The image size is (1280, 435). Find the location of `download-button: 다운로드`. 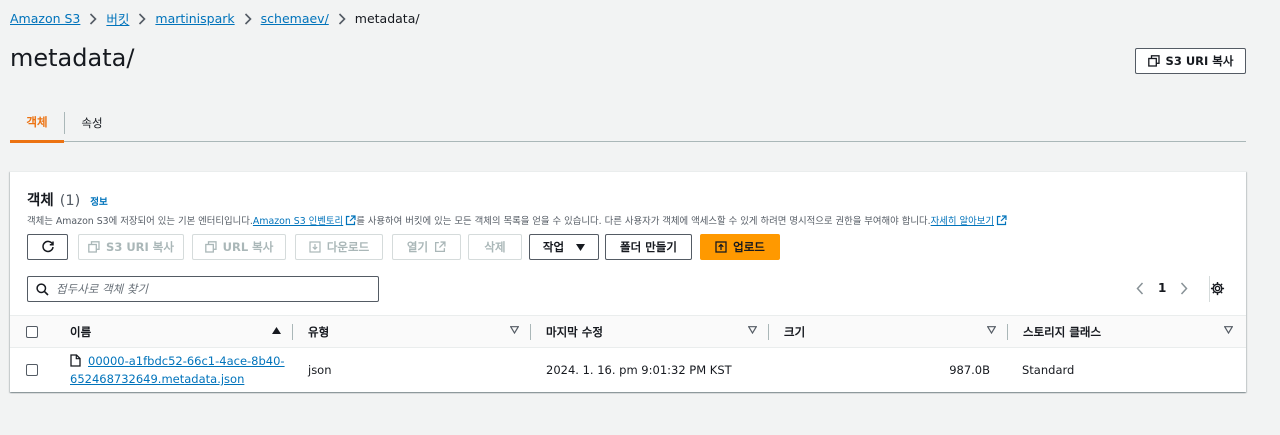

download-button: 다운로드 is located at coordinates (339, 247).